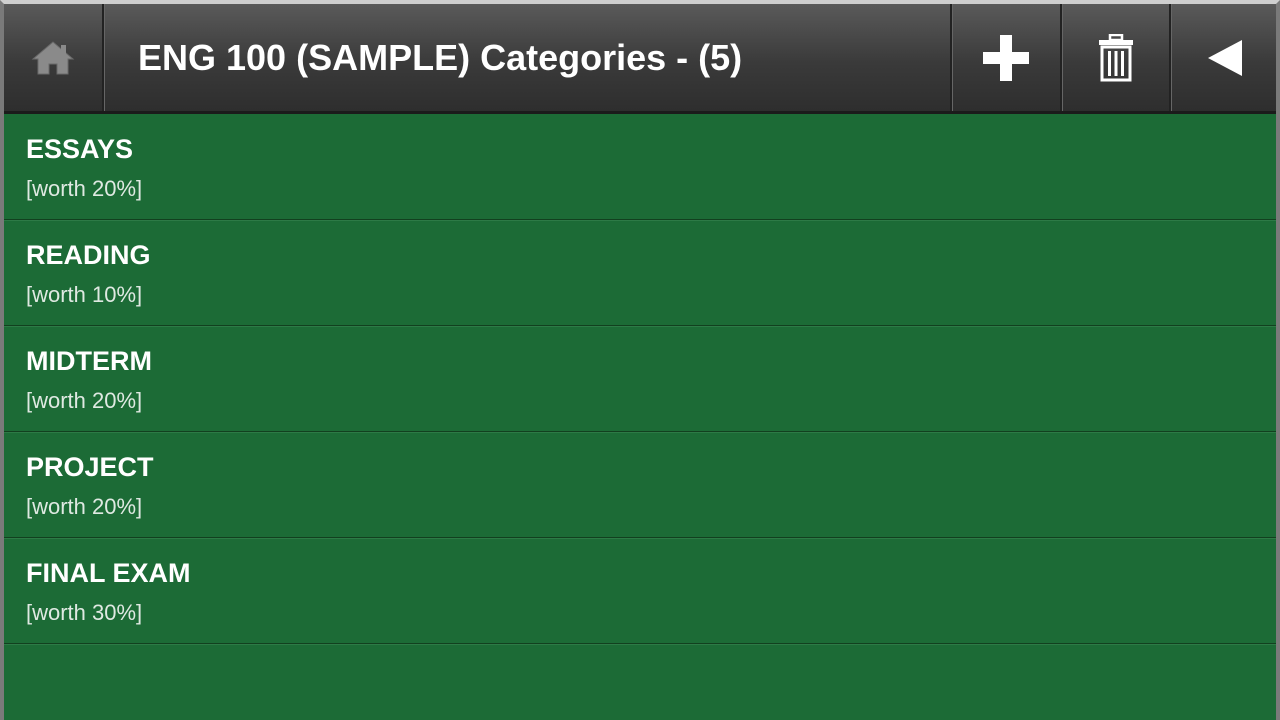 This screenshot has width=1280, height=720. I want to click on add-category-button, so click(1005, 57).